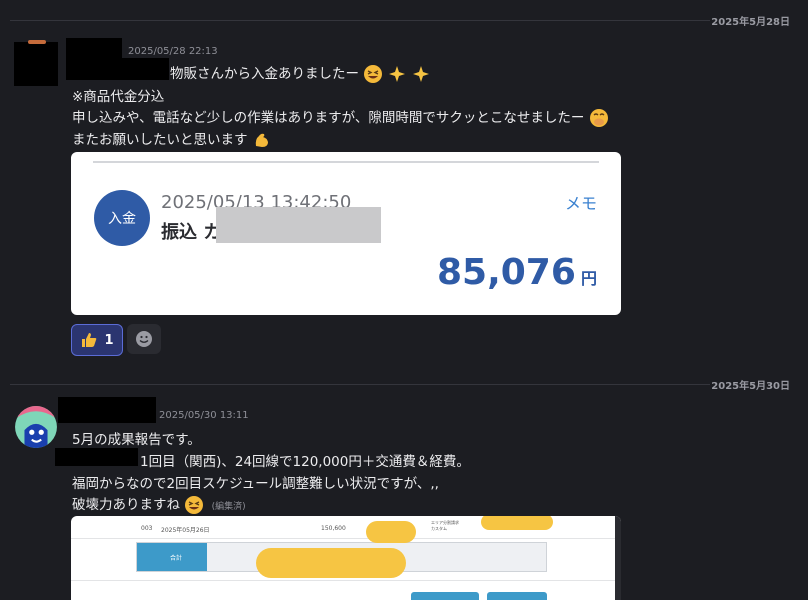 The image size is (808, 600). What do you see at coordinates (261, 140) in the screenshot?
I see `flexed-biceps-emoji` at bounding box center [261, 140].